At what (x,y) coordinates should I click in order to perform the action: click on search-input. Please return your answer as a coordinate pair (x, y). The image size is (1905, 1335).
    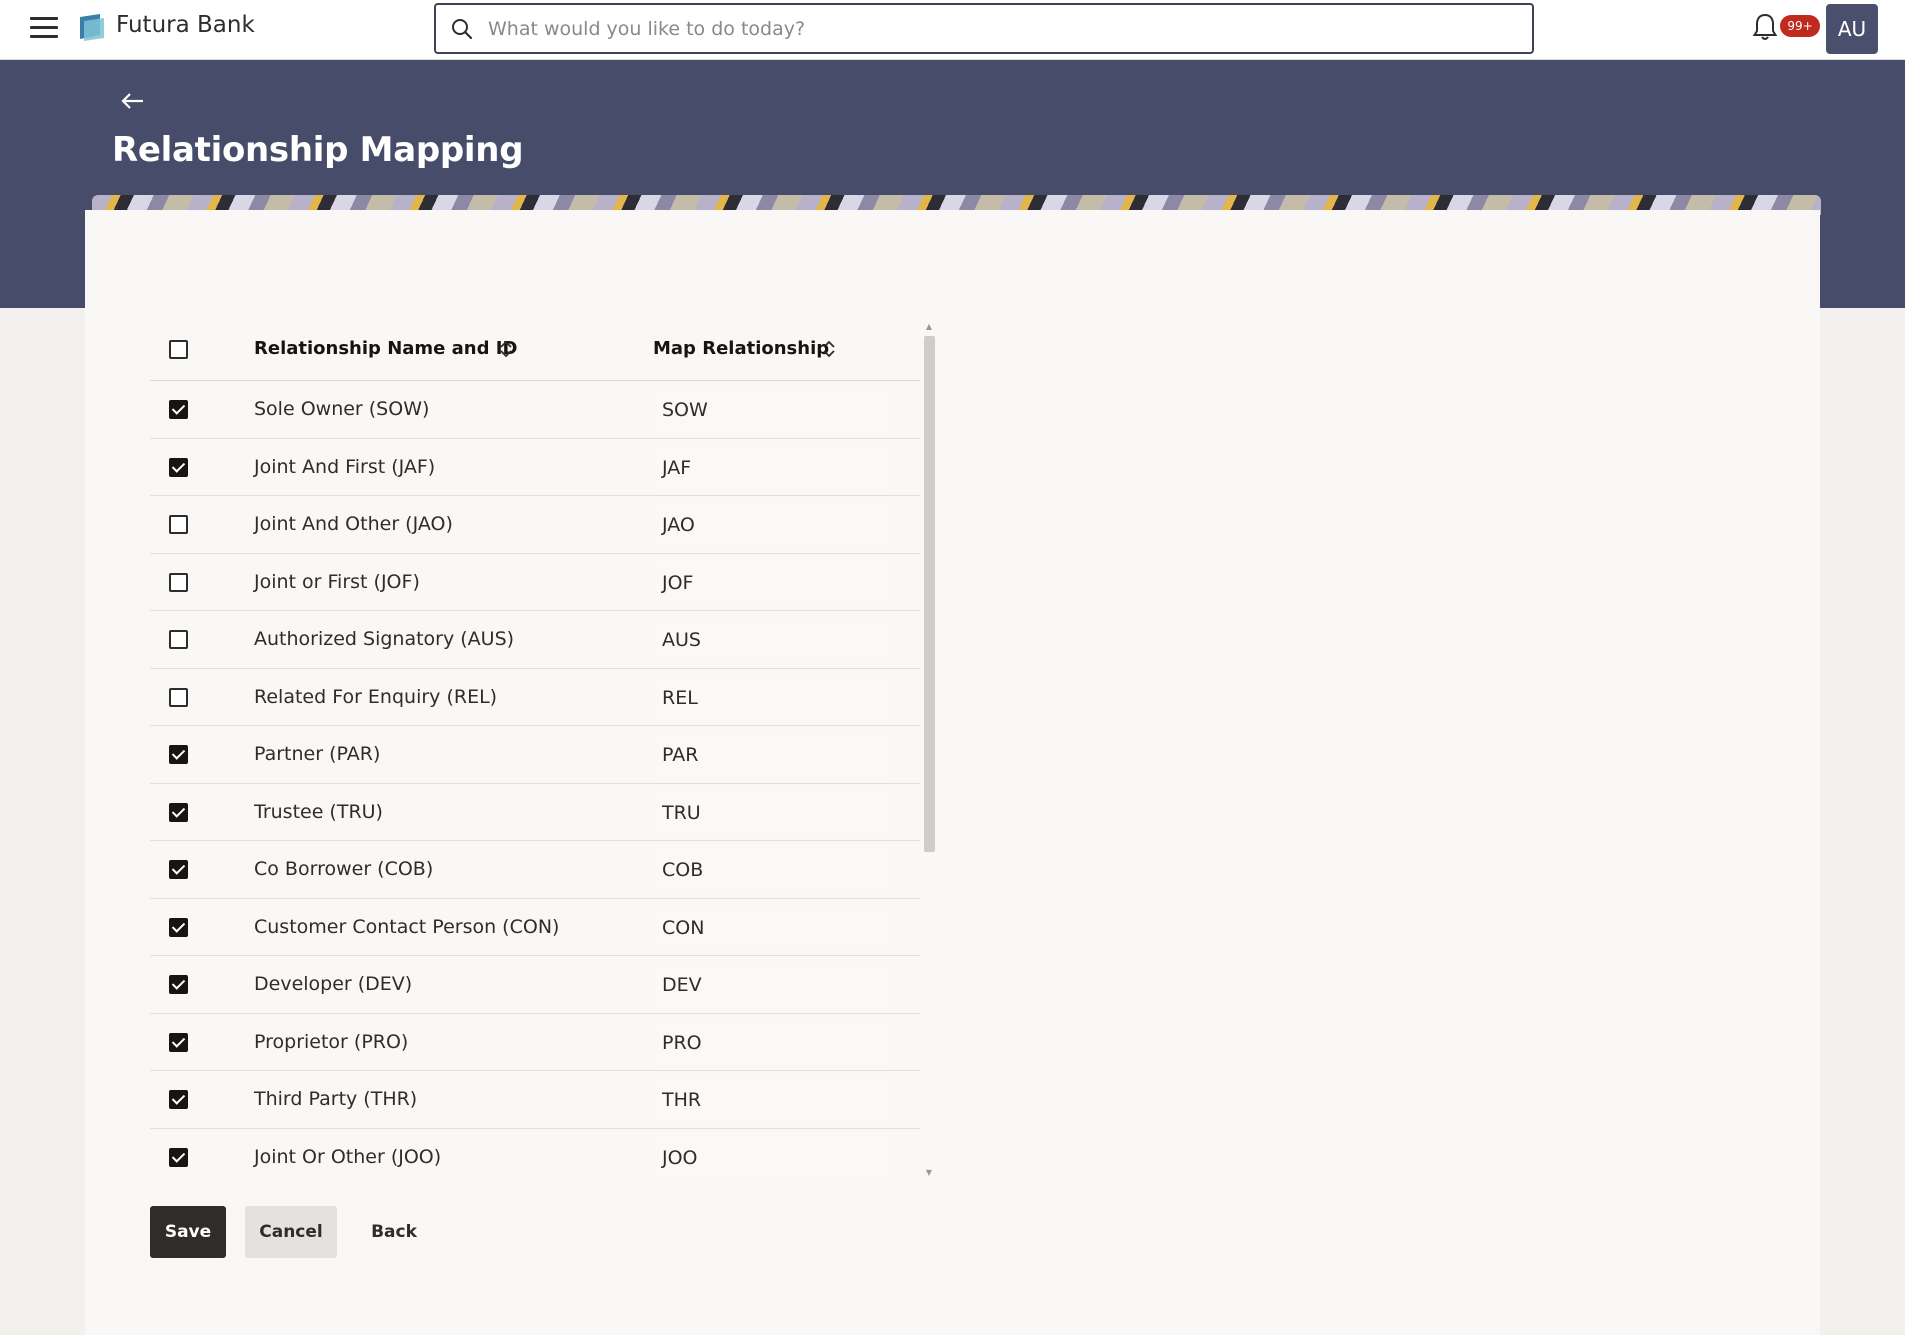
    Looking at the image, I should click on (1001, 29).